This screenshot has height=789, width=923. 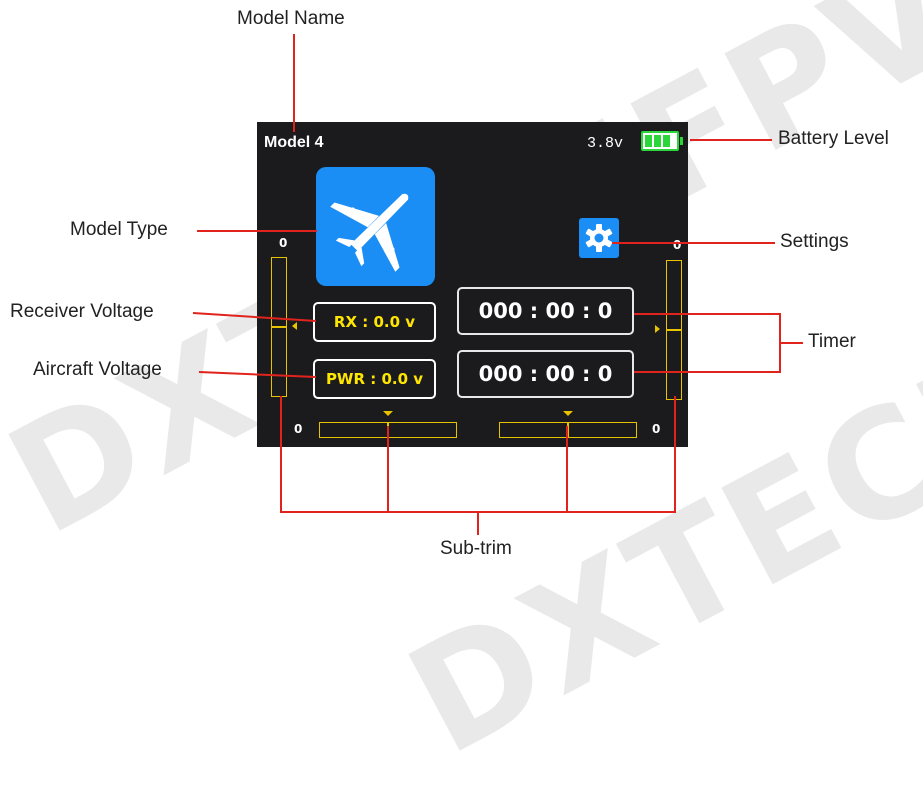 What do you see at coordinates (291, 18) in the screenshot?
I see `callout-model-name: Model Name` at bounding box center [291, 18].